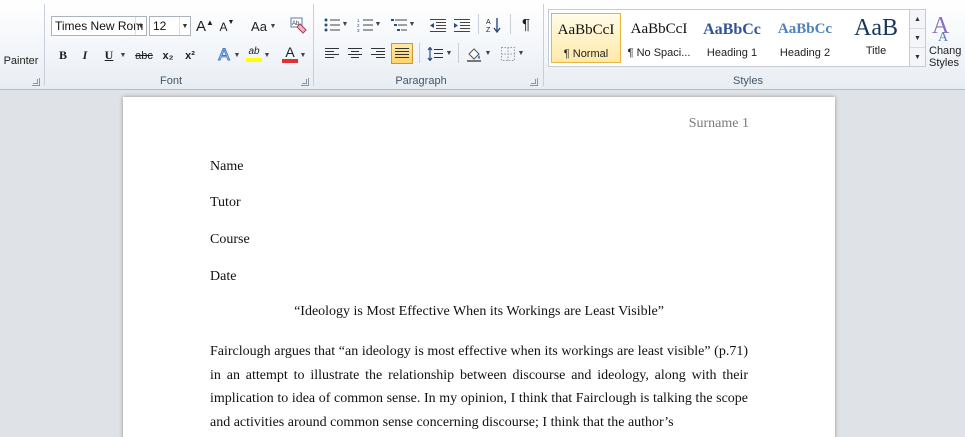  Describe the element at coordinates (168, 55) in the screenshot. I see `subscript-button: x₂` at that location.